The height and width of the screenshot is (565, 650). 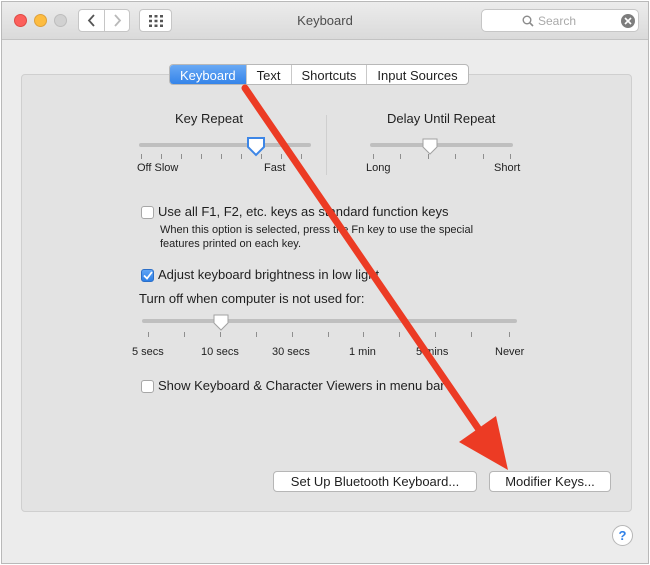 I want to click on tab-text: Text, so click(x=269, y=74).